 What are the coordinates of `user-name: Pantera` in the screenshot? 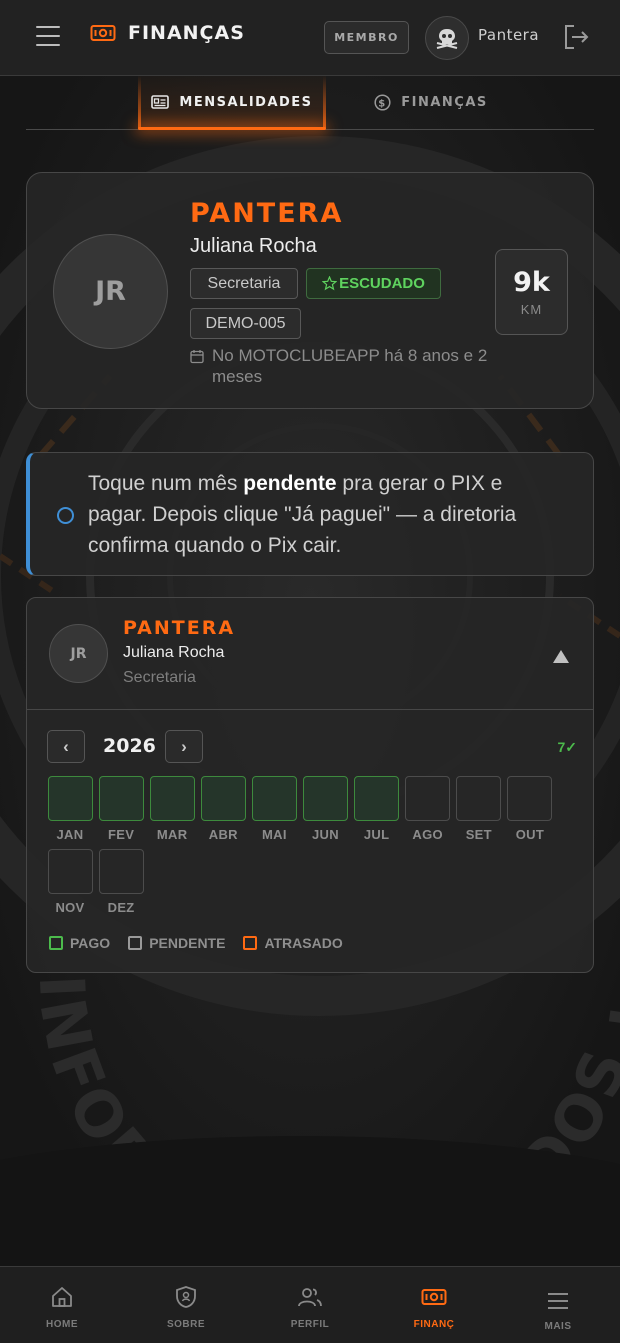 It's located at (508, 35).